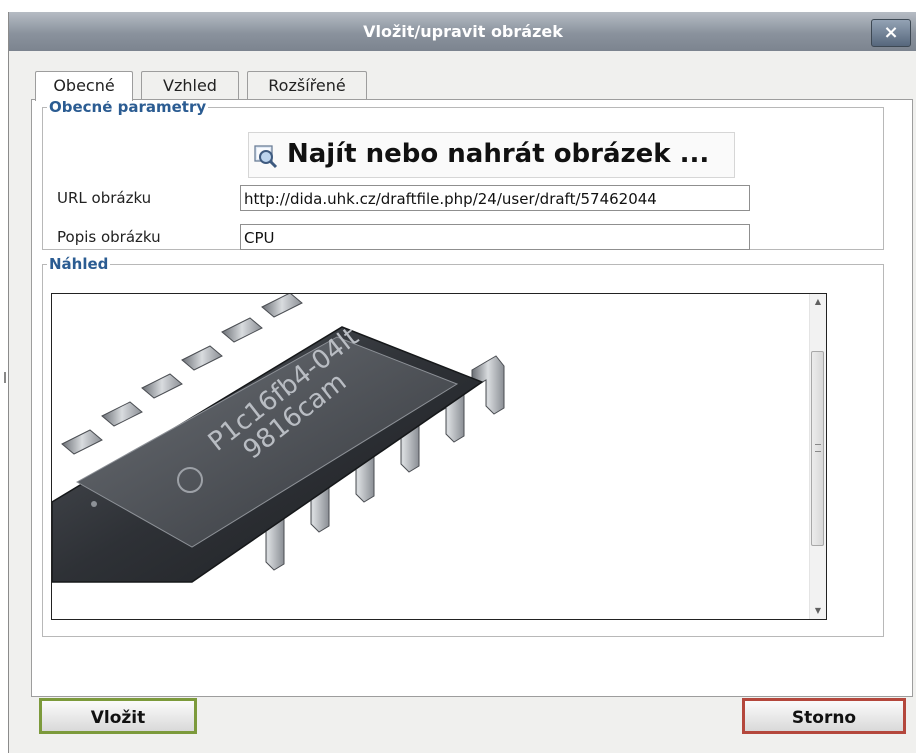 This screenshot has height=753, width=916. What do you see at coordinates (79, 264) in the screenshot?
I see `preview-legend: Náhled` at bounding box center [79, 264].